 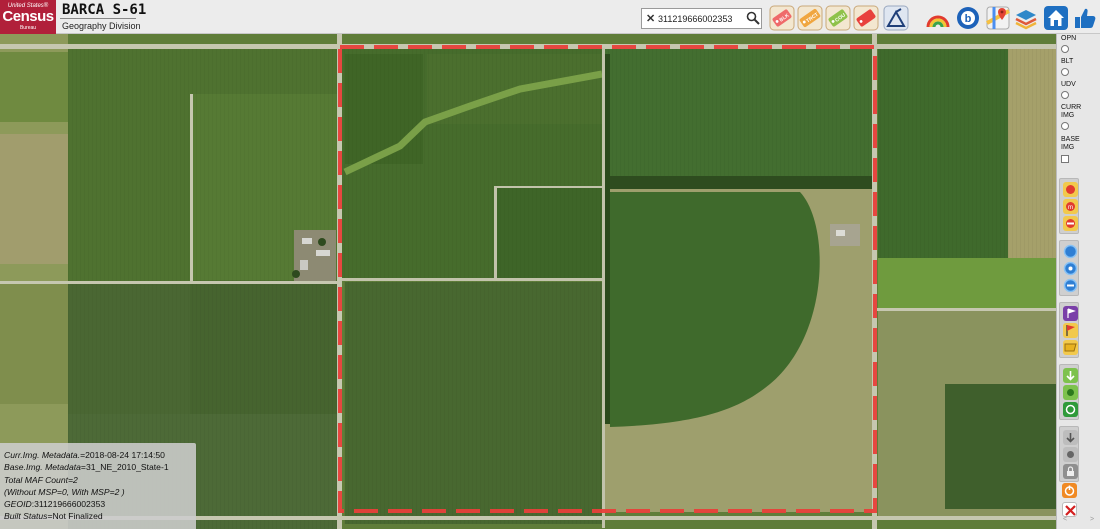 I want to click on built-status-row: Built Status=Not Finalized, so click(x=100, y=516).